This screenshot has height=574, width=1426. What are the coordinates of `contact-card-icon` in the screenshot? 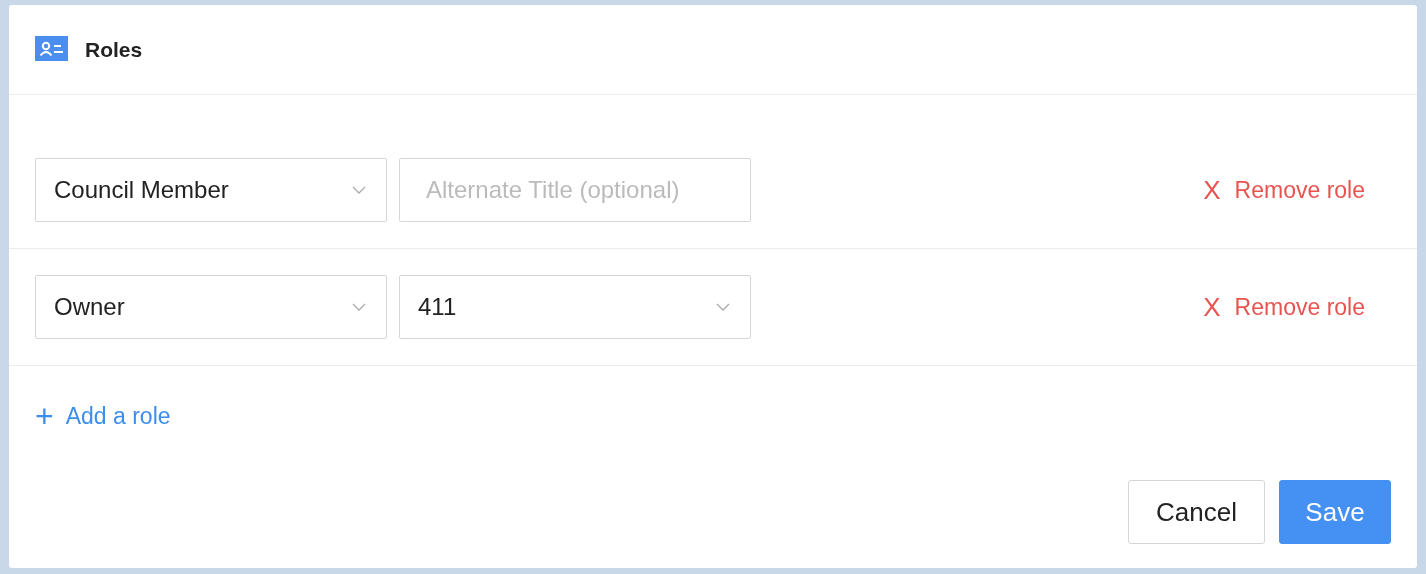 It's located at (51, 48).